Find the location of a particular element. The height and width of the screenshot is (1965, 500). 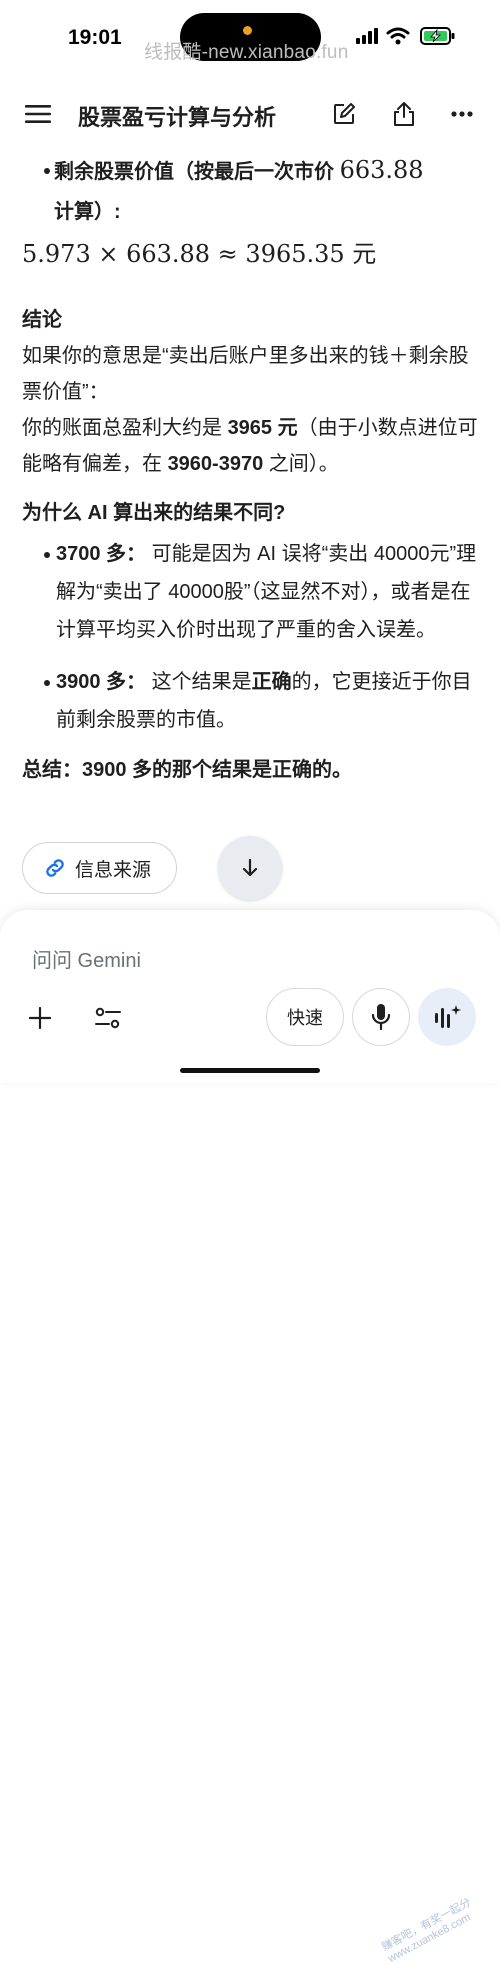

status-bar: 19:01 线报酷-new.xianbao.fun is located at coordinates (250, 36).